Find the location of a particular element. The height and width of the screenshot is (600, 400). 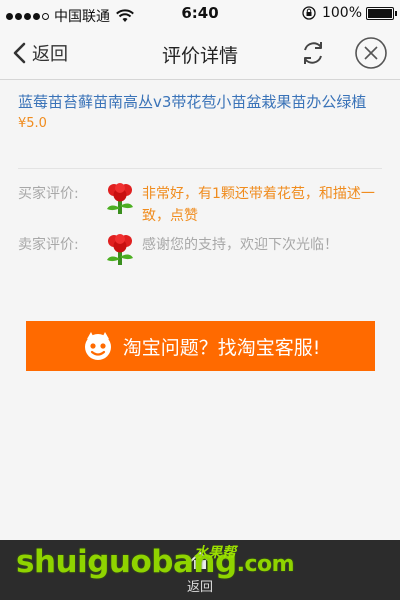

taobao-mascot-icon is located at coordinates (97, 346).